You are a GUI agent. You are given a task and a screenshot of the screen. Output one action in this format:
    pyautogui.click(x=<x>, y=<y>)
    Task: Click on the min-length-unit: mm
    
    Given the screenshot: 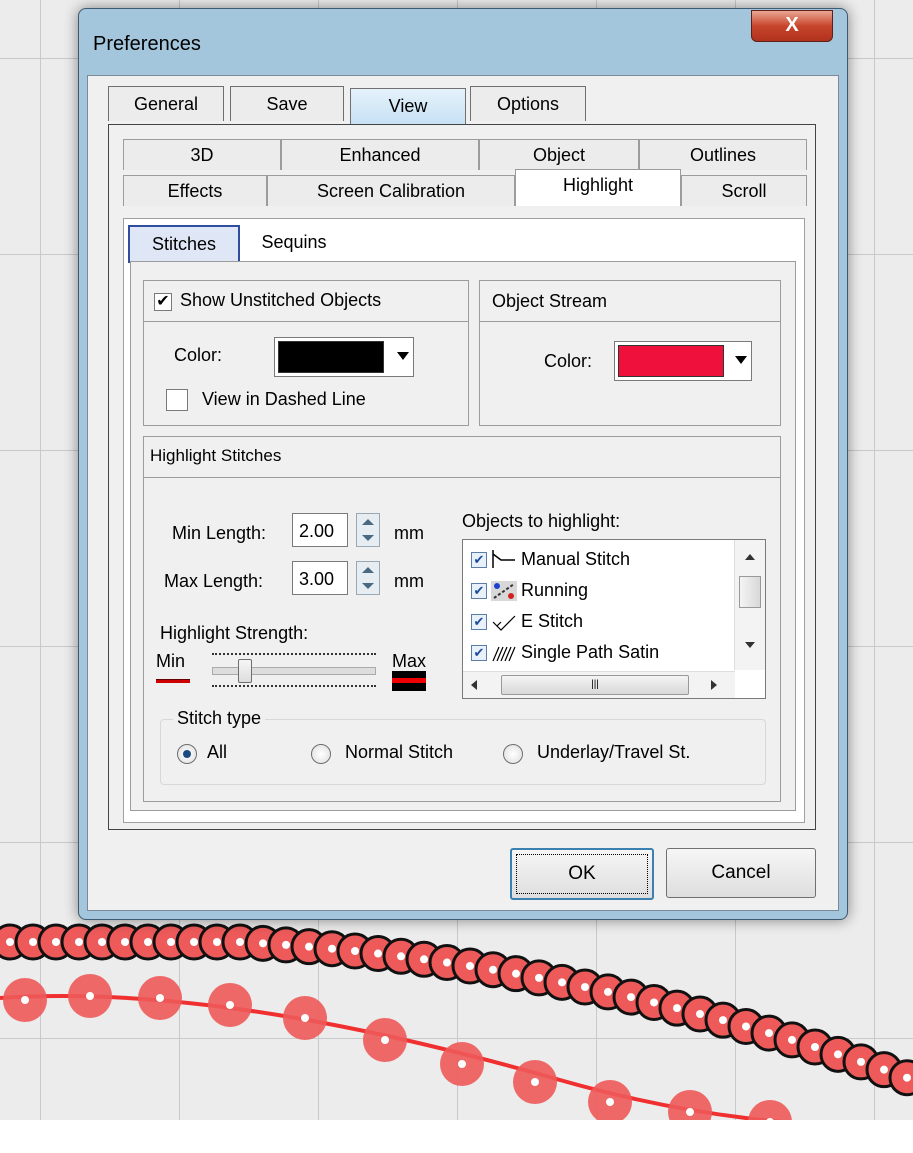 What is the action you would take?
    pyautogui.click(x=409, y=533)
    